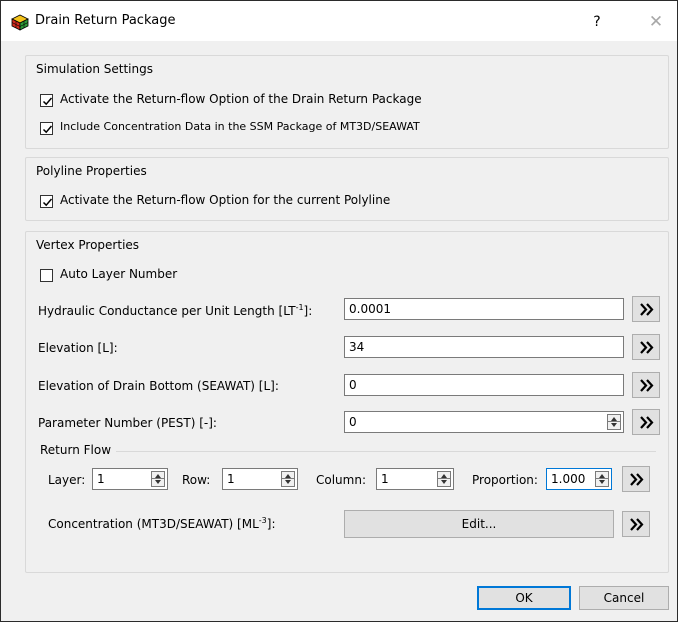 This screenshot has height=622, width=678. What do you see at coordinates (656, 22) in the screenshot?
I see `close-button: ✕` at bounding box center [656, 22].